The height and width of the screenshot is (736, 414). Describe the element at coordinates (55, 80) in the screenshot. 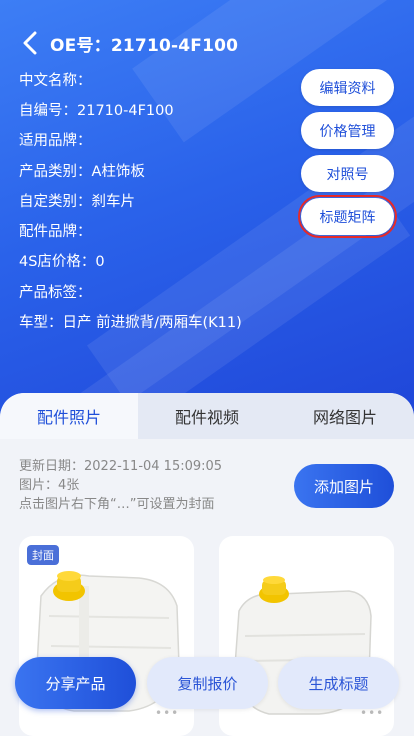

I see `info-chinese-name: 中文名称：` at that location.